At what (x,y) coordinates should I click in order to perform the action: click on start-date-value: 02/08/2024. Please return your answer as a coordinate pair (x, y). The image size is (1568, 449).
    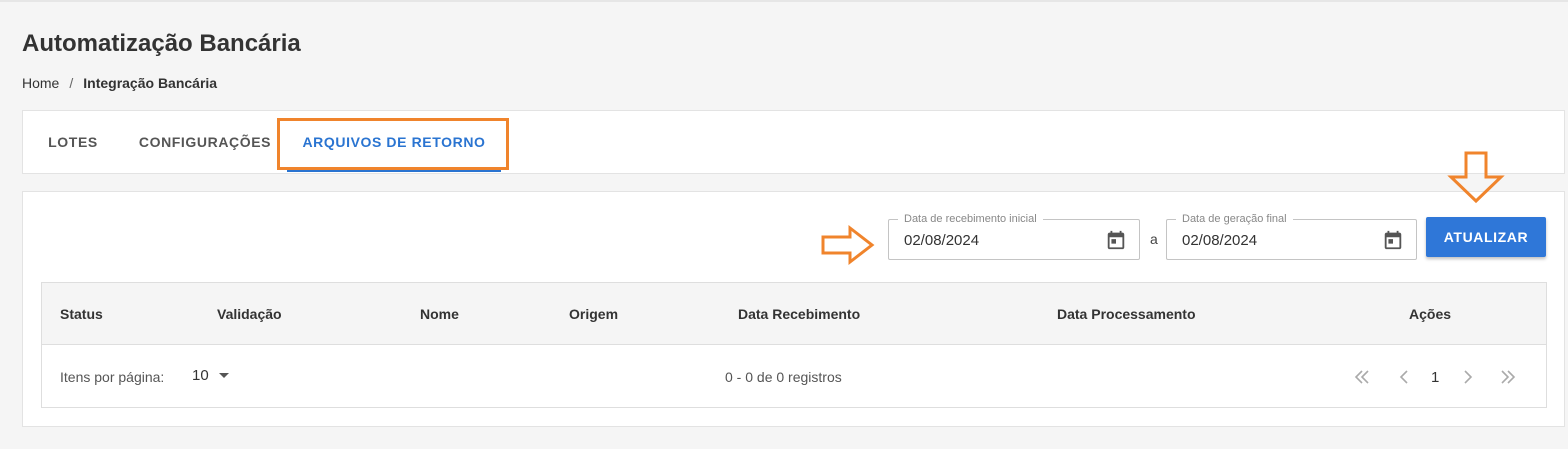
    Looking at the image, I should click on (942, 240).